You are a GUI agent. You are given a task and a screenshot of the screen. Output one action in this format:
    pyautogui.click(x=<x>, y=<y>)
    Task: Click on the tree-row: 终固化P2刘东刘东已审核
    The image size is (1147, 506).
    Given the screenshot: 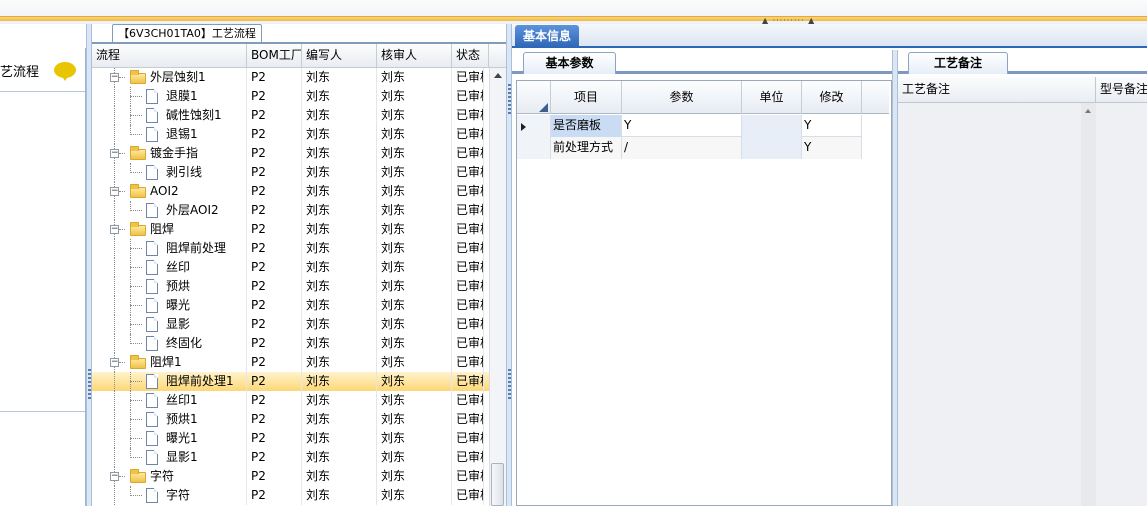 What is the action you would take?
    pyautogui.click(x=290, y=343)
    